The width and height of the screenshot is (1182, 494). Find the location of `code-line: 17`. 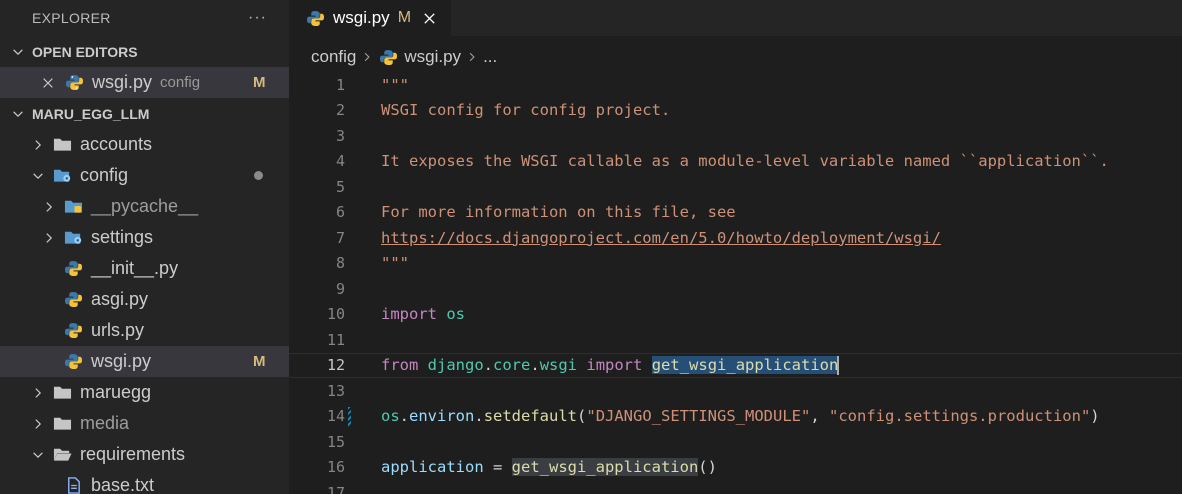

code-line: 17 is located at coordinates (735, 487).